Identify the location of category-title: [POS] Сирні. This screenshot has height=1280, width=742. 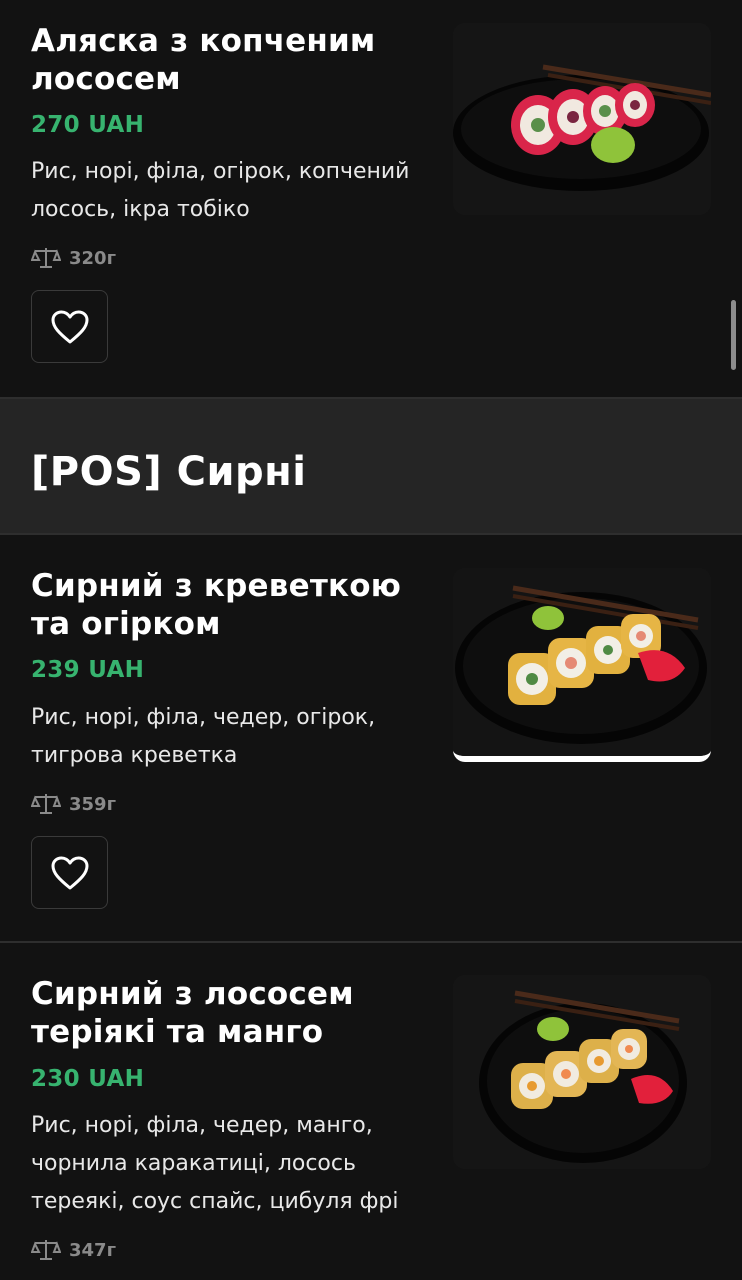
(169, 472).